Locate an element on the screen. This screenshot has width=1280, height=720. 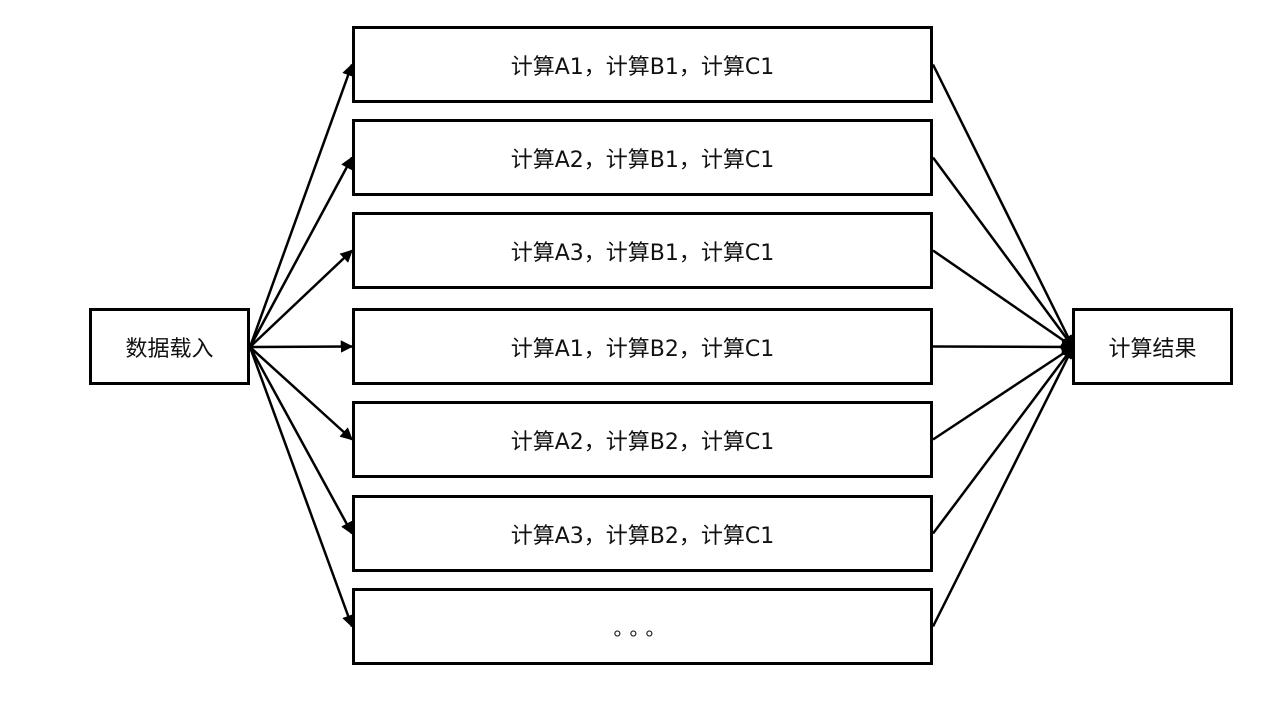
combination-node: 计算A1，计算B2，计算C1 is located at coordinates (642, 346).